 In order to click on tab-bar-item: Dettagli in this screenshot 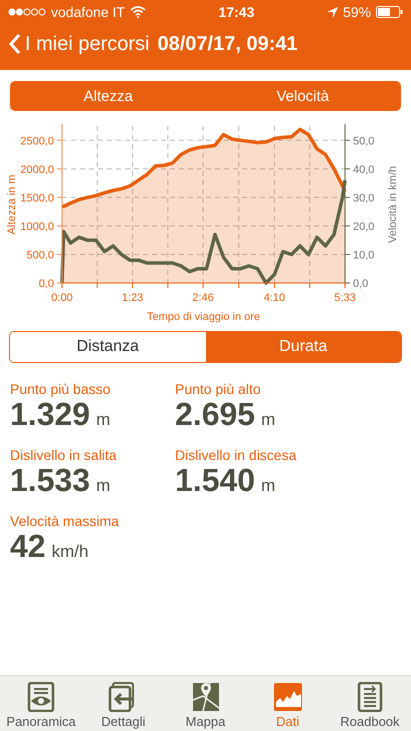, I will do `click(123, 703)`.